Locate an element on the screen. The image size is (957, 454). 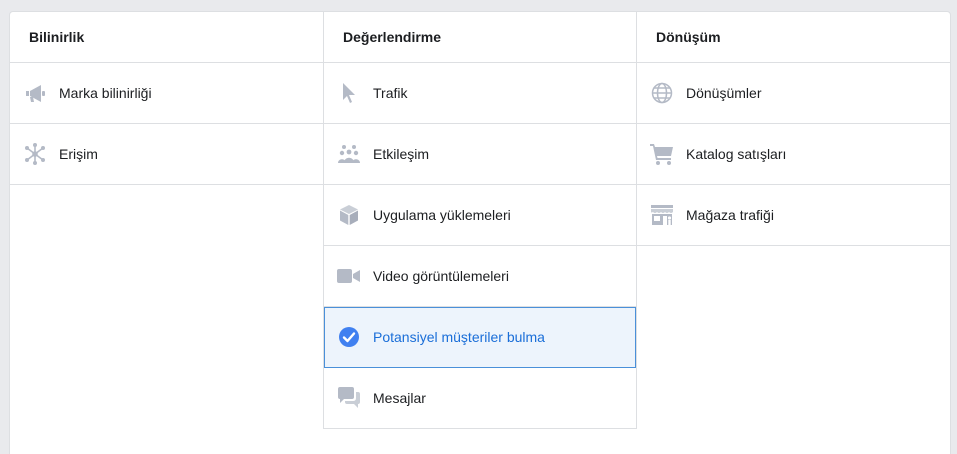
objective-label: Video görüntülemeleri is located at coordinates (441, 276).